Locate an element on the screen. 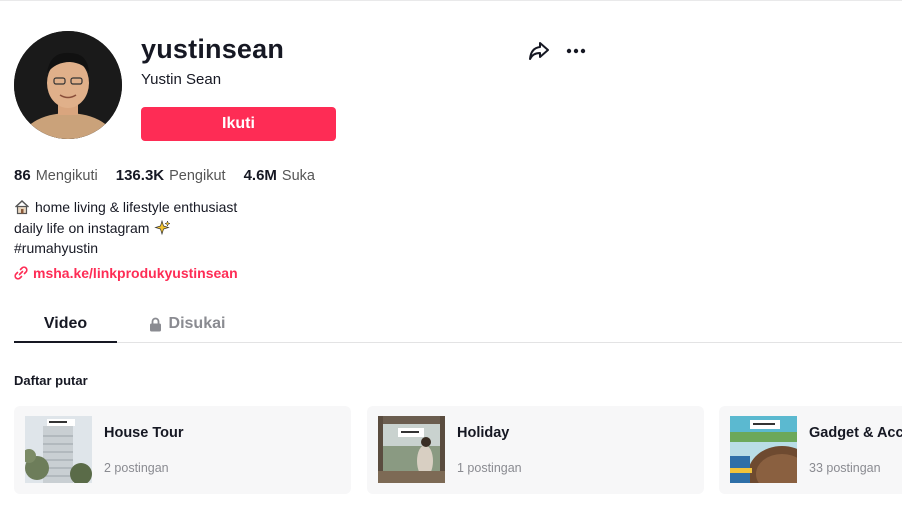  tab-liked-label: Disukai is located at coordinates (197, 323).